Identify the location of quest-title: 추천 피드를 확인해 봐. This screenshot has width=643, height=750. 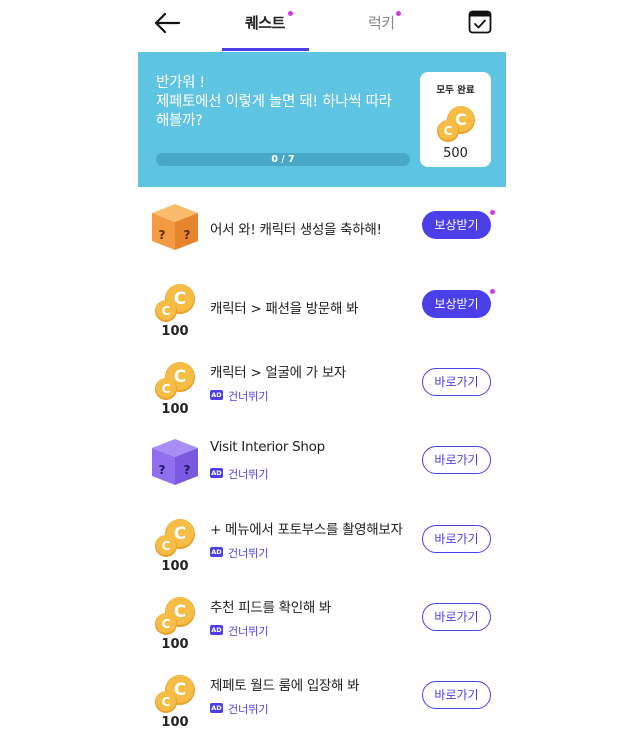
(271, 608).